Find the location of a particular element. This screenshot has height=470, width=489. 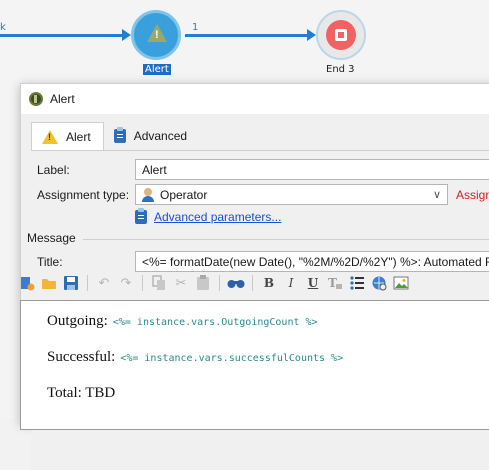

dialog-titlebar: Alert is located at coordinates (255, 99).